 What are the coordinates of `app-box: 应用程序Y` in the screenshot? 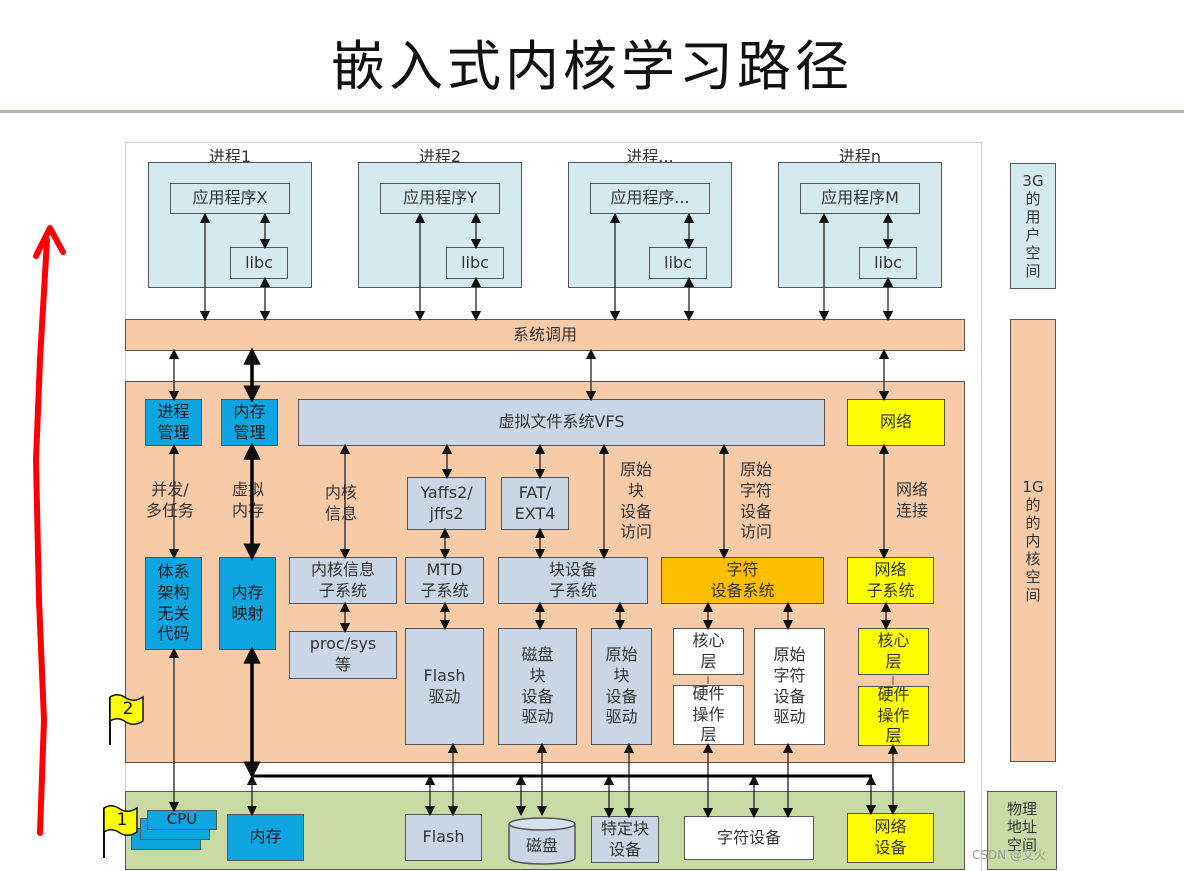 It's located at (440, 198).